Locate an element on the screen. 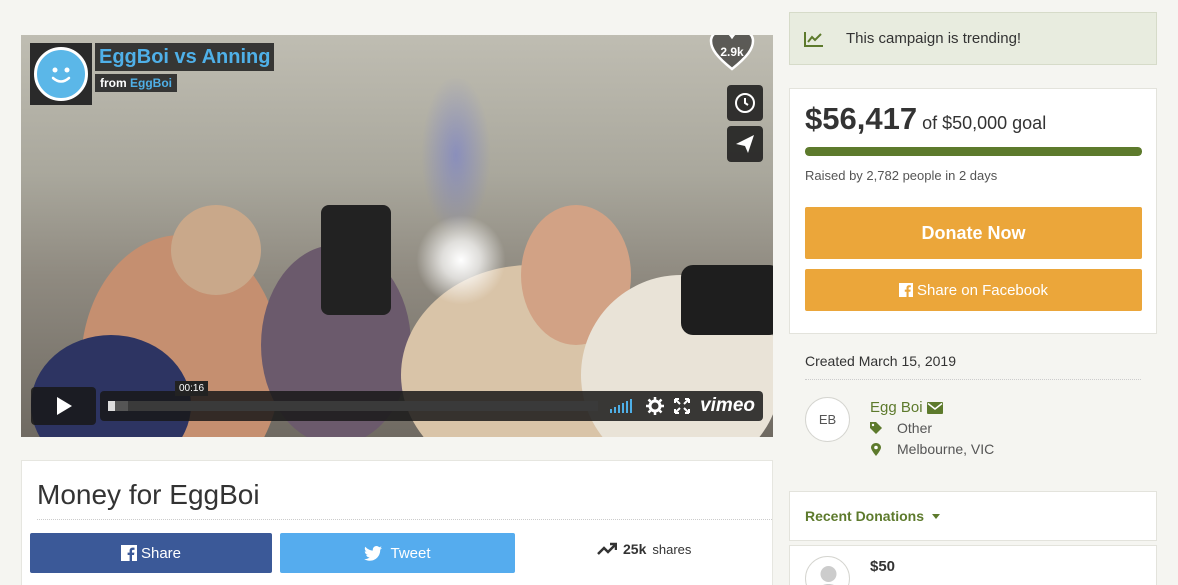  shares-count: 25k is located at coordinates (635, 549).